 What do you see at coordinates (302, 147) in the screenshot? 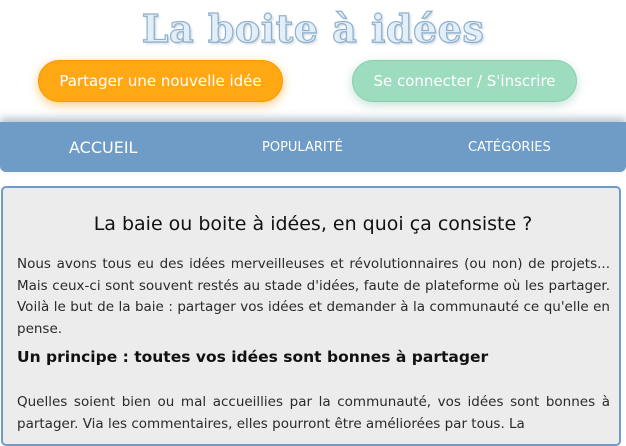
I see `nav-item-popularity: POPULARITÉ` at bounding box center [302, 147].